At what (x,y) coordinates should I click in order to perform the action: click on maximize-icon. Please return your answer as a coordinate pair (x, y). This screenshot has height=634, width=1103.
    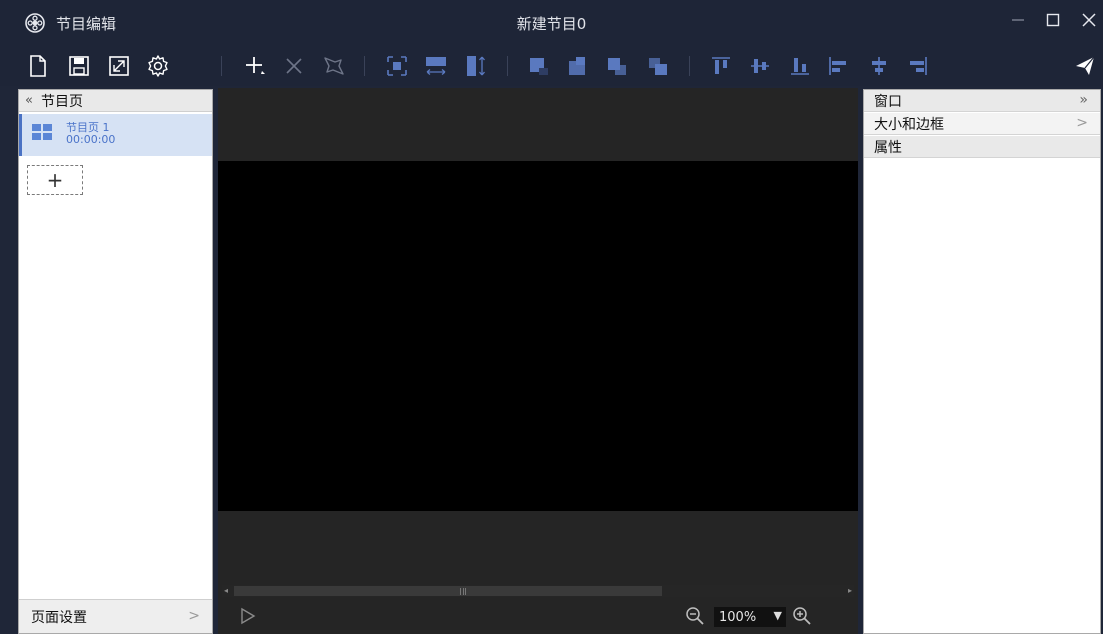
    Looking at the image, I should click on (1053, 20).